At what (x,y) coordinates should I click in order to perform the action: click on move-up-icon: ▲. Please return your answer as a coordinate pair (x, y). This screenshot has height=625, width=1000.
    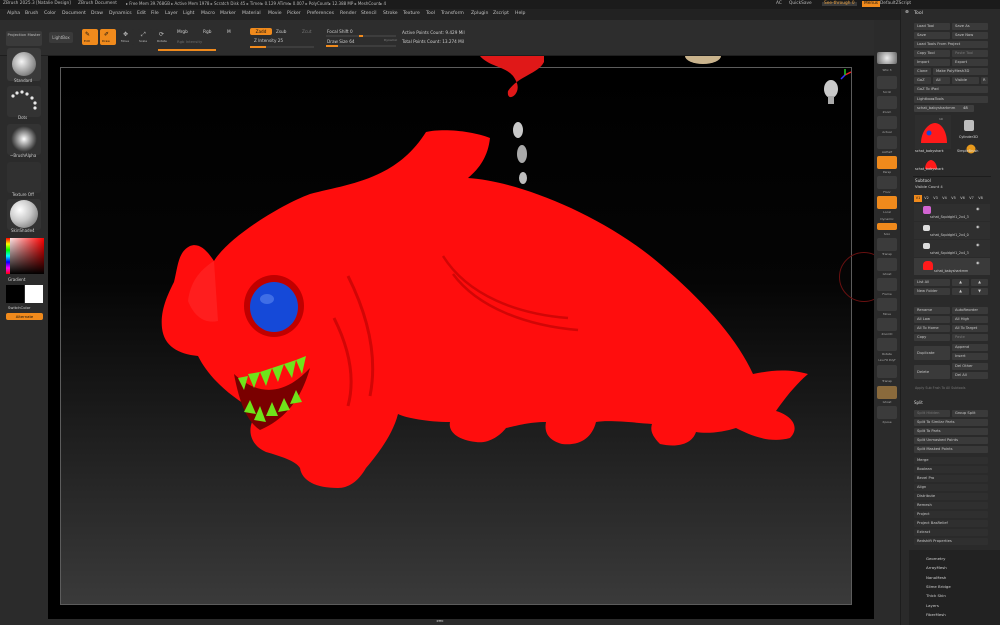
    Looking at the image, I should click on (960, 282).